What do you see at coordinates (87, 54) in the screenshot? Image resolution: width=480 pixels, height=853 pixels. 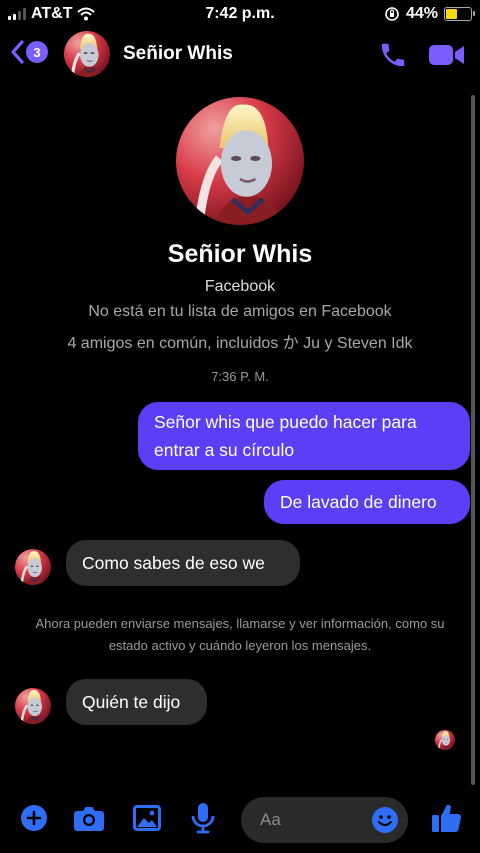 I see `contact-avatar` at bounding box center [87, 54].